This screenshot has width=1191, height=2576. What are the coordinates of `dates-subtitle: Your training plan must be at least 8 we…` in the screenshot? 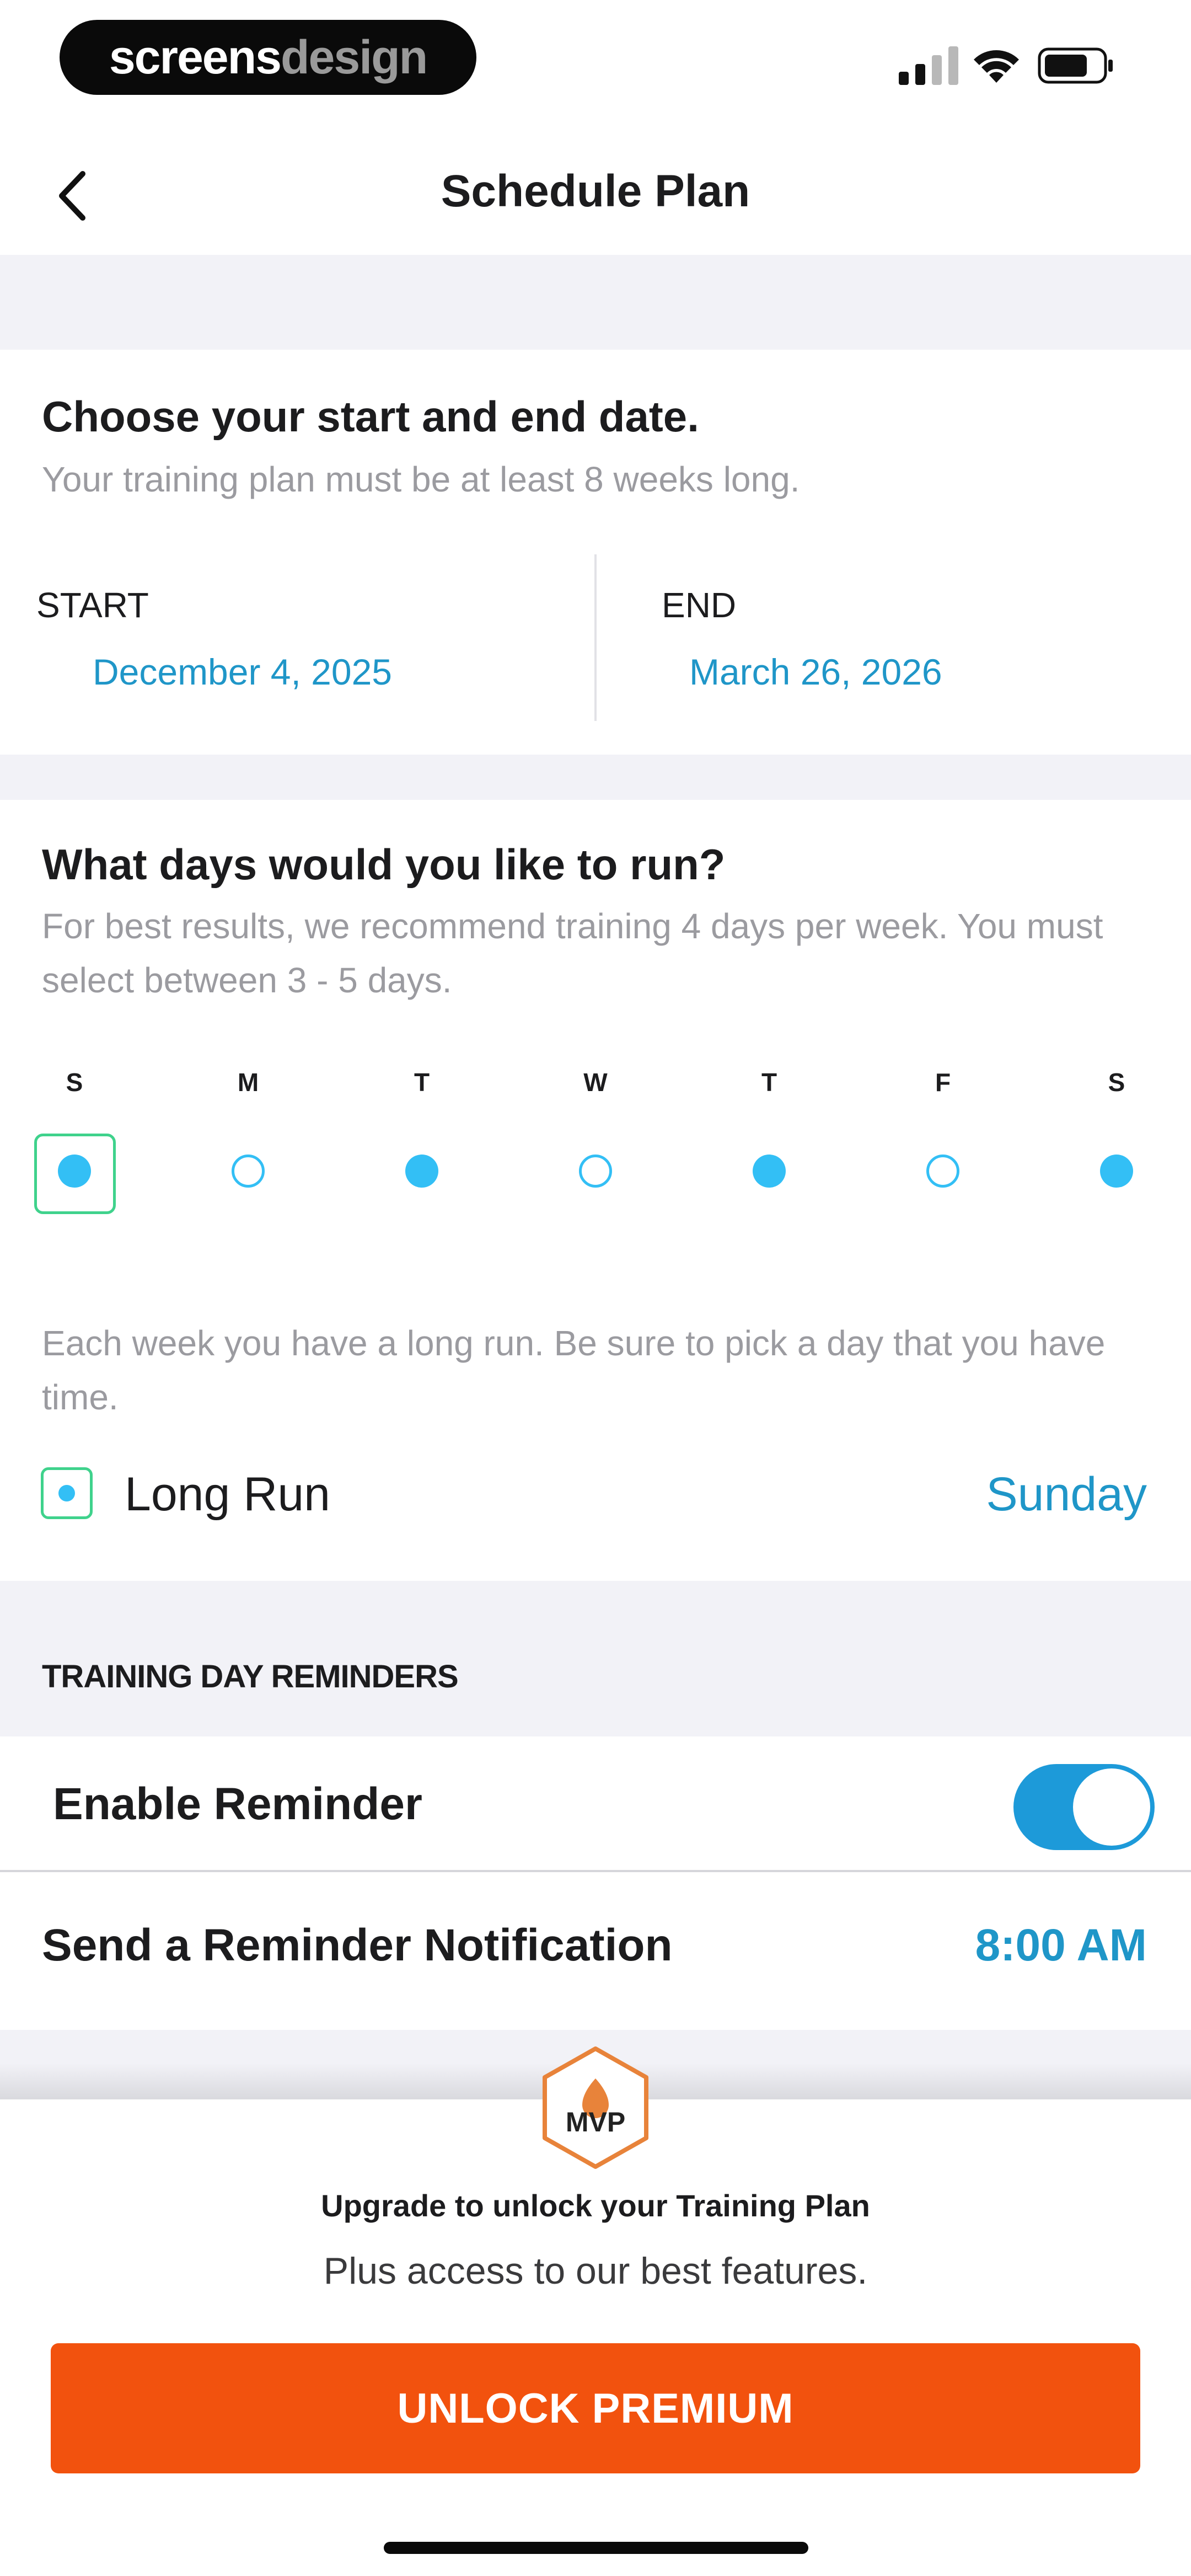 It's located at (421, 479).